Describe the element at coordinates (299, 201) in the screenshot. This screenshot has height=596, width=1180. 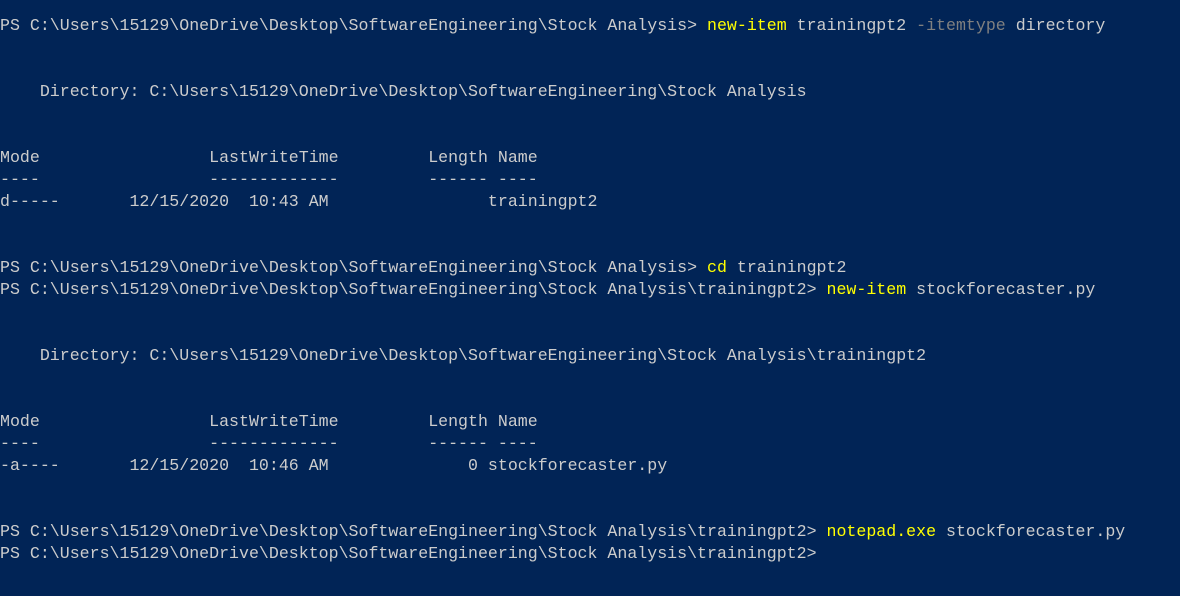
I see `terminal-text: d----- 12/15/2020 10:43 AM trainingpt2` at that location.